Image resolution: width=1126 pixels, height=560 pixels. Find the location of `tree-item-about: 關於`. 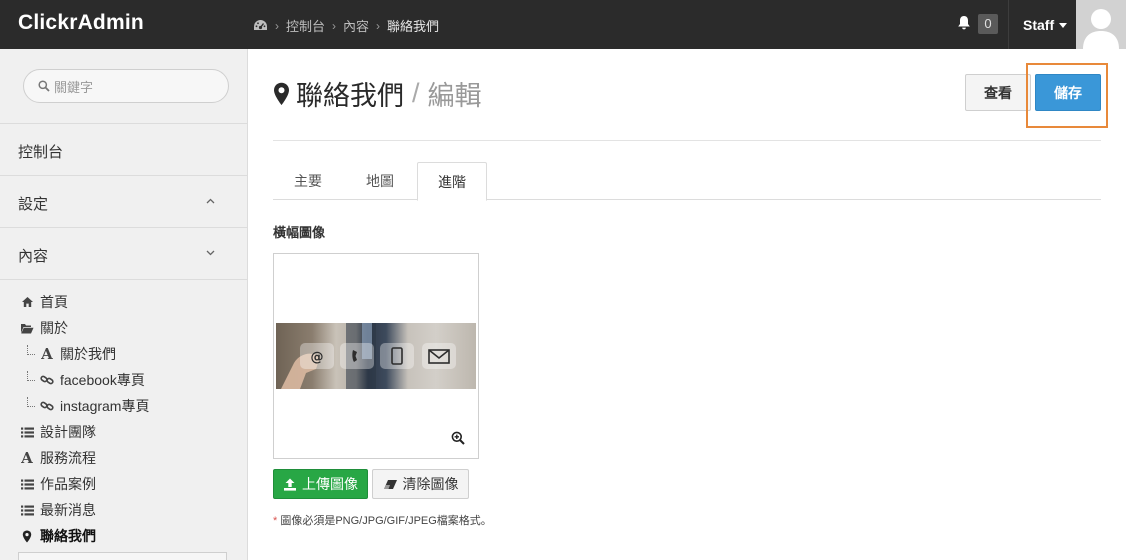

tree-item-about: 關於 is located at coordinates (44, 328).